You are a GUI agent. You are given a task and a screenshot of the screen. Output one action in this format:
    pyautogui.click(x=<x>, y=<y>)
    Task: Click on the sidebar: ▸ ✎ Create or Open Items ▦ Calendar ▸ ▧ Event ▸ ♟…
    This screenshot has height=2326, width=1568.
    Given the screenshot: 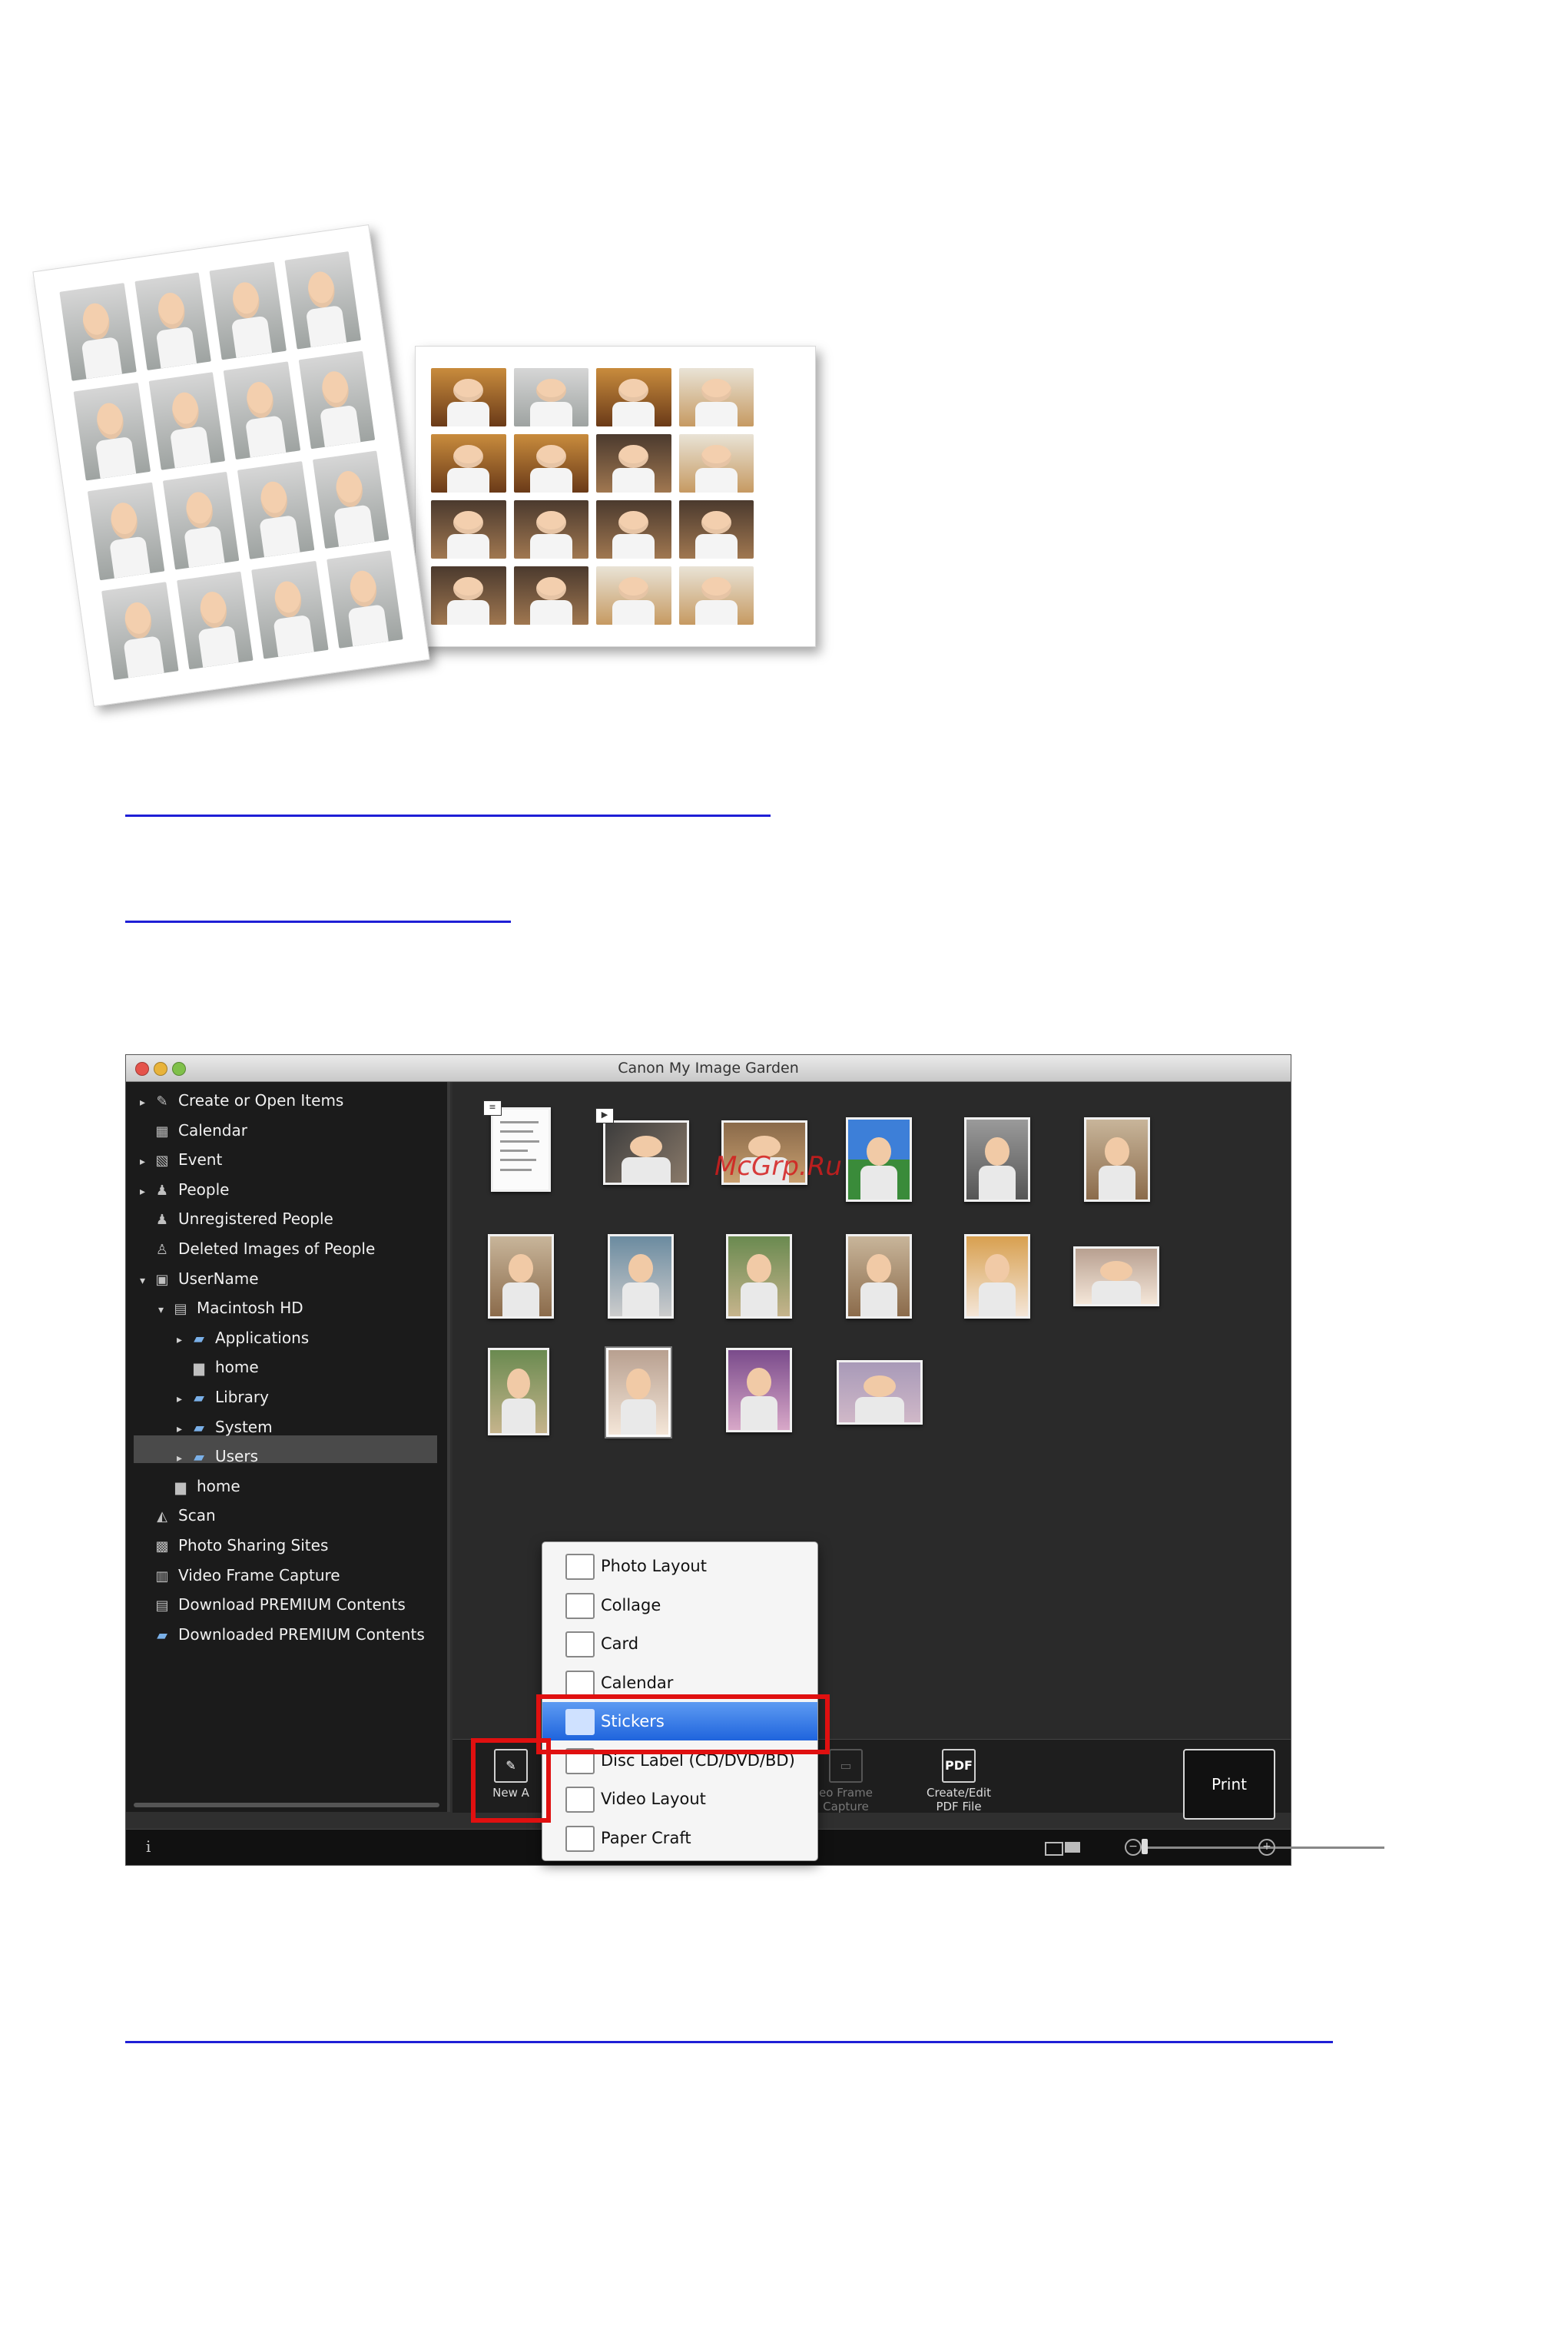 What is the action you would take?
    pyautogui.click(x=288, y=1447)
    